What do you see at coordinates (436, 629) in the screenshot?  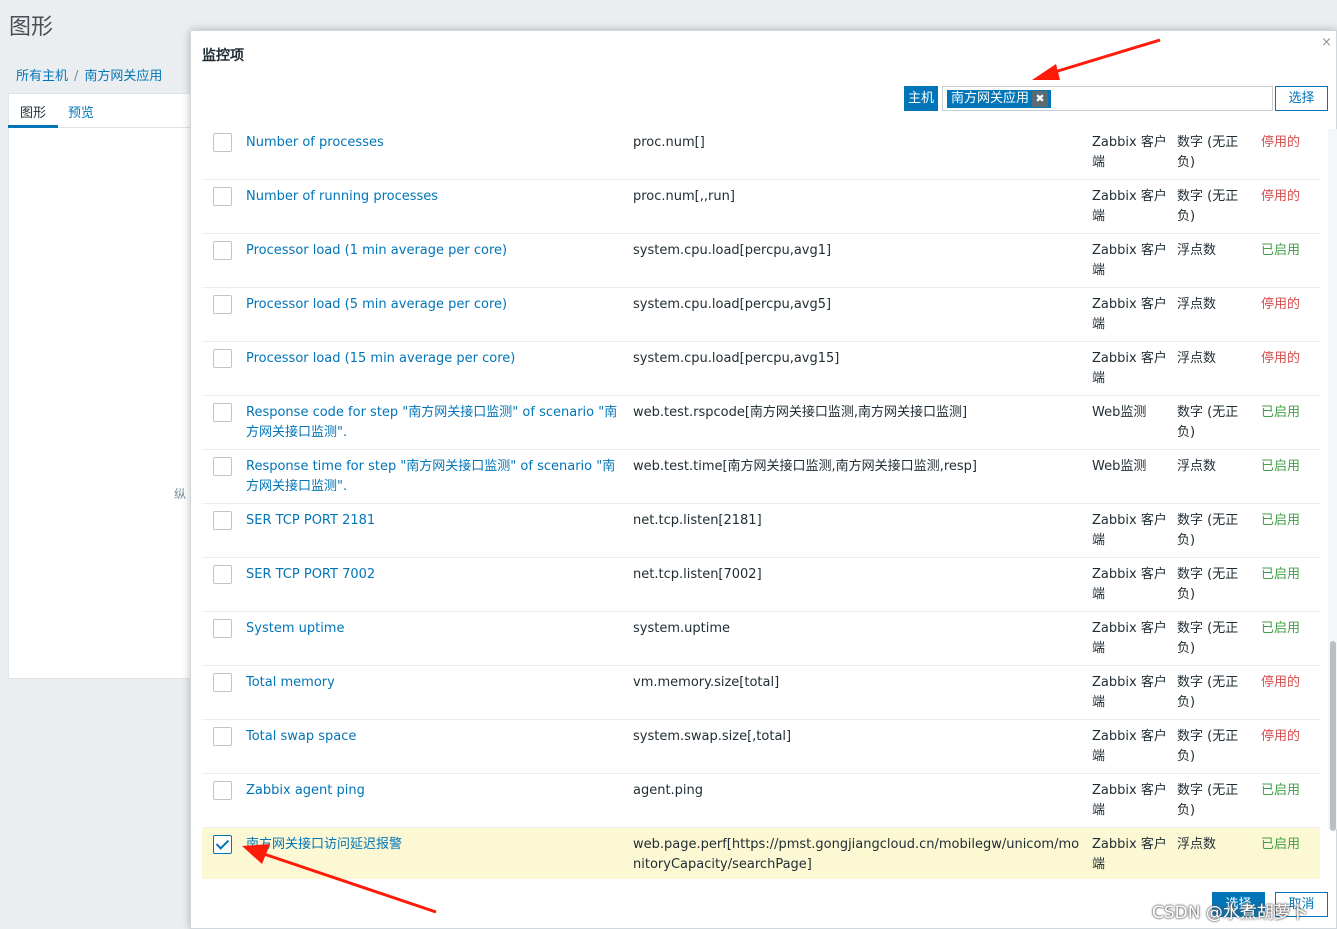 I see `item-name-link: System uptime` at bounding box center [436, 629].